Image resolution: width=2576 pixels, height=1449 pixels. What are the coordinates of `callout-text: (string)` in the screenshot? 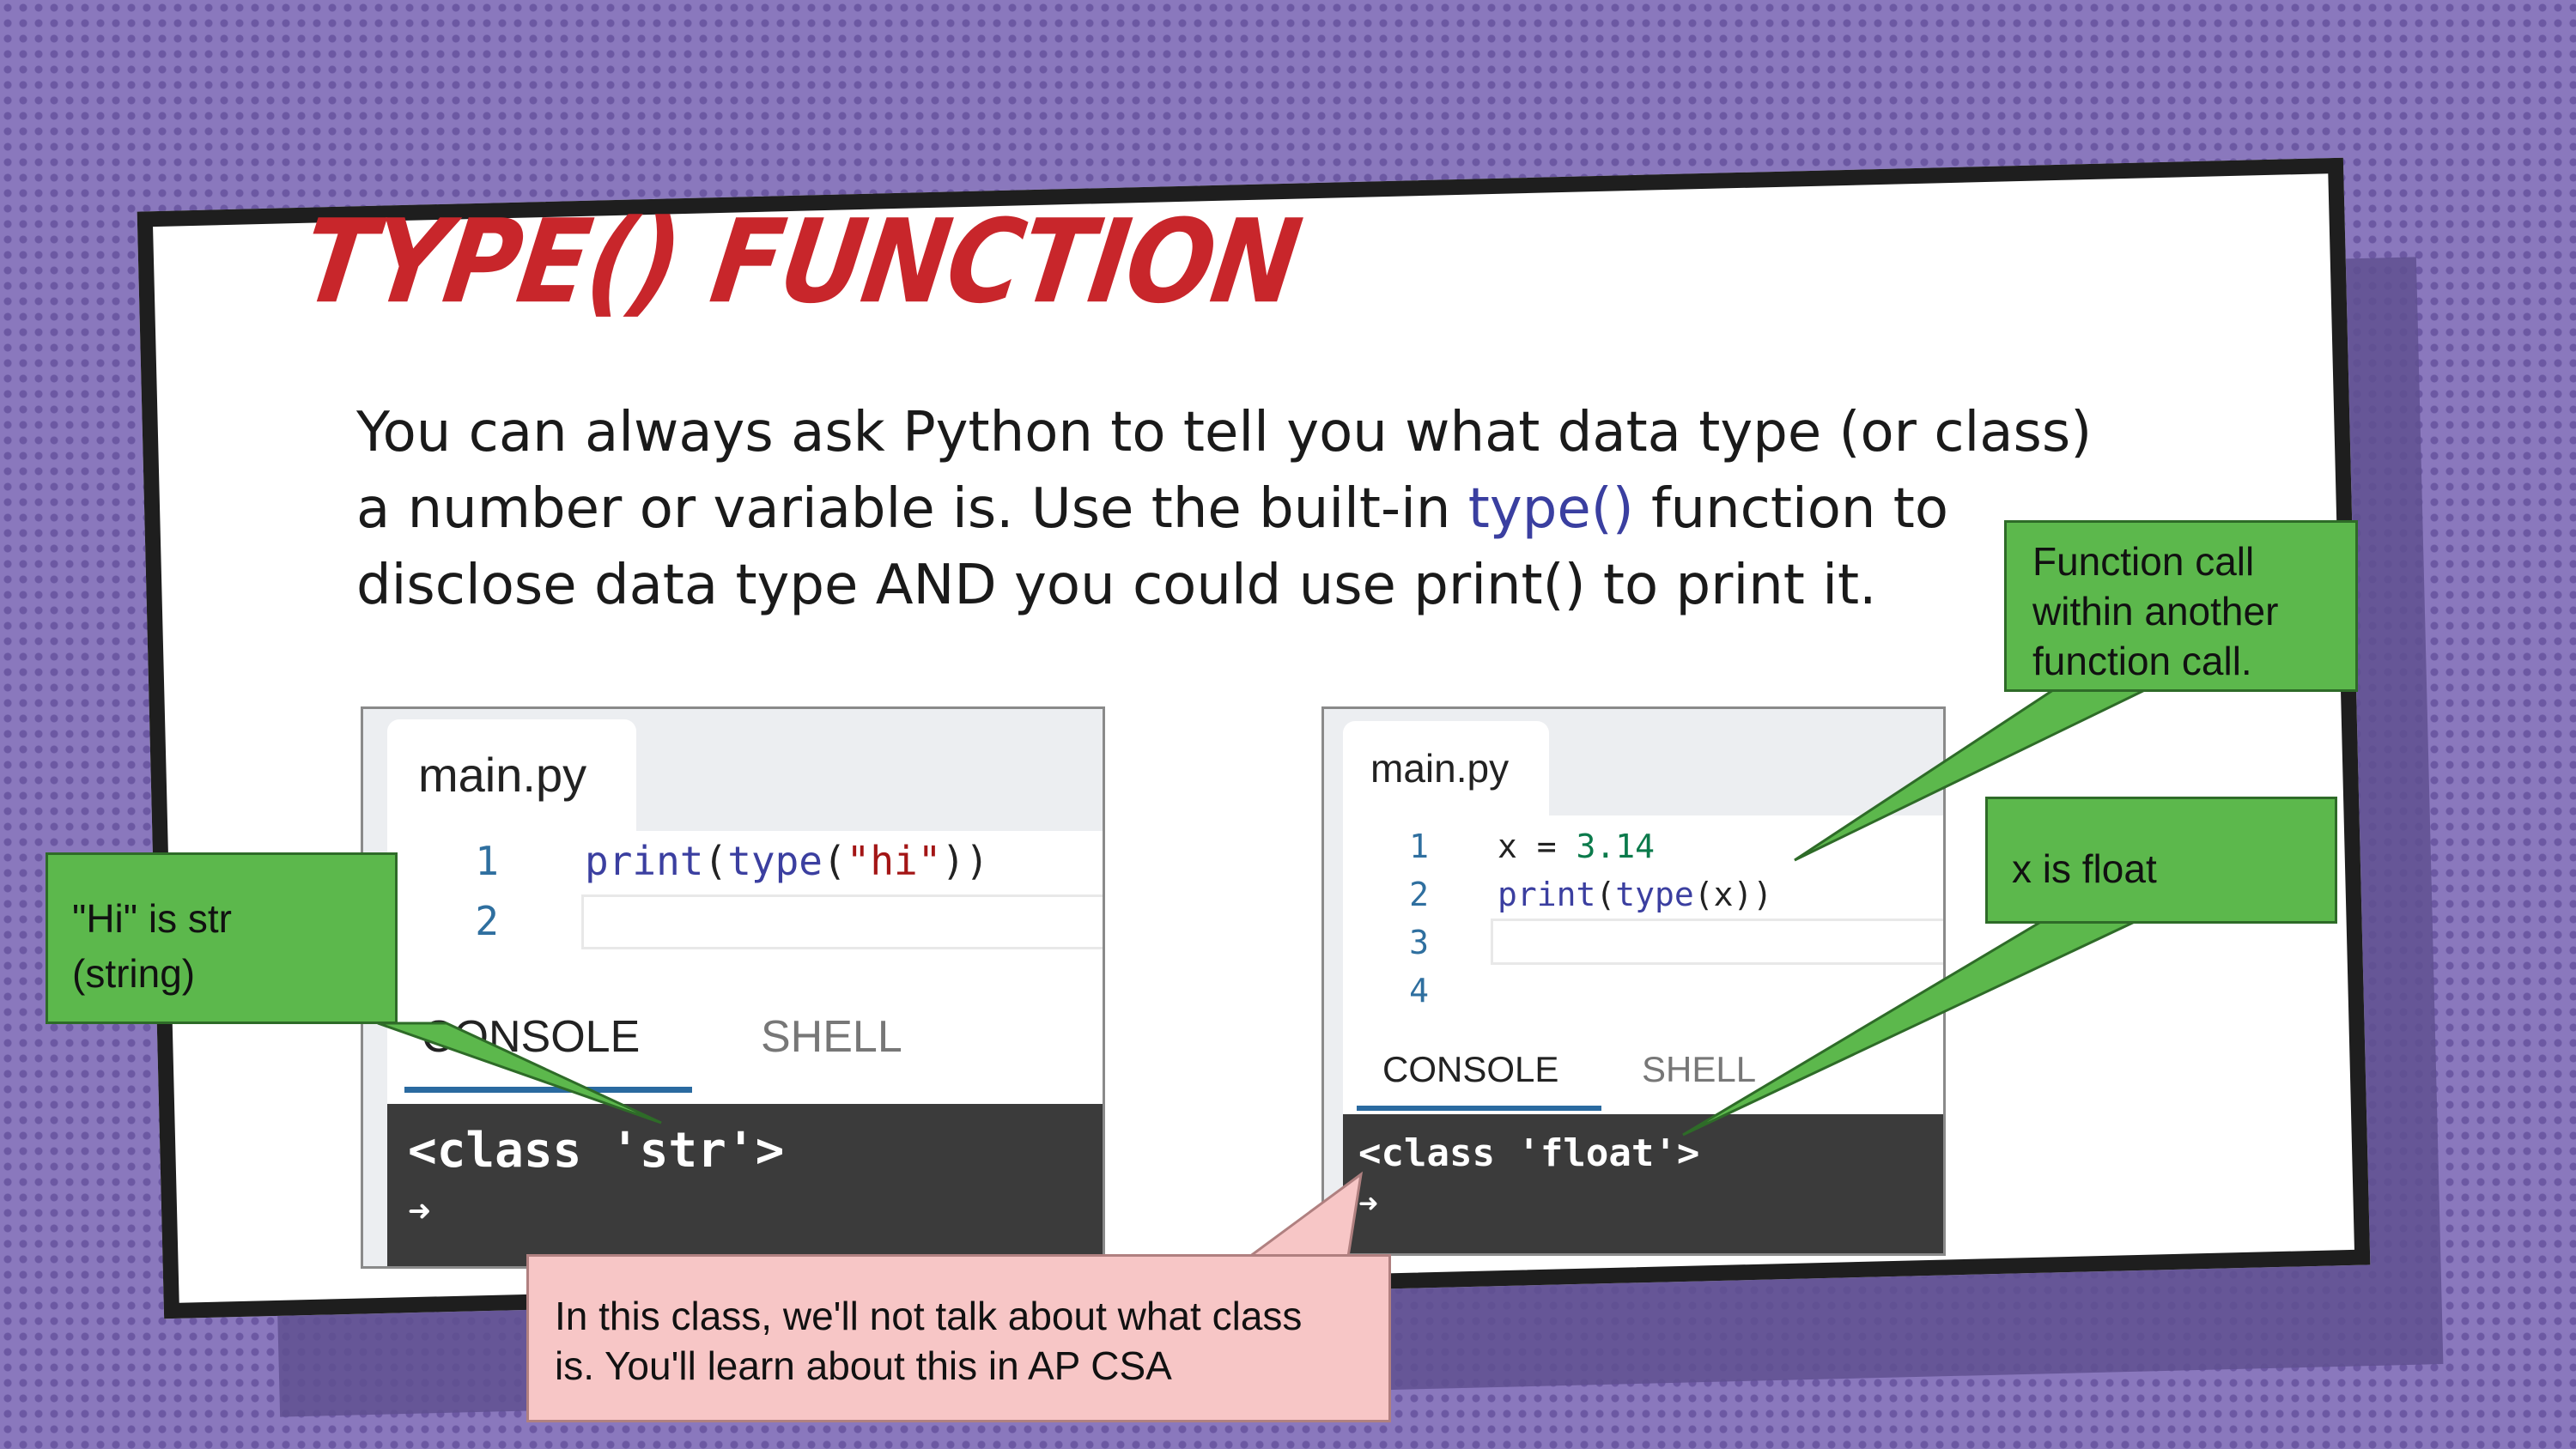 It's located at (134, 973).